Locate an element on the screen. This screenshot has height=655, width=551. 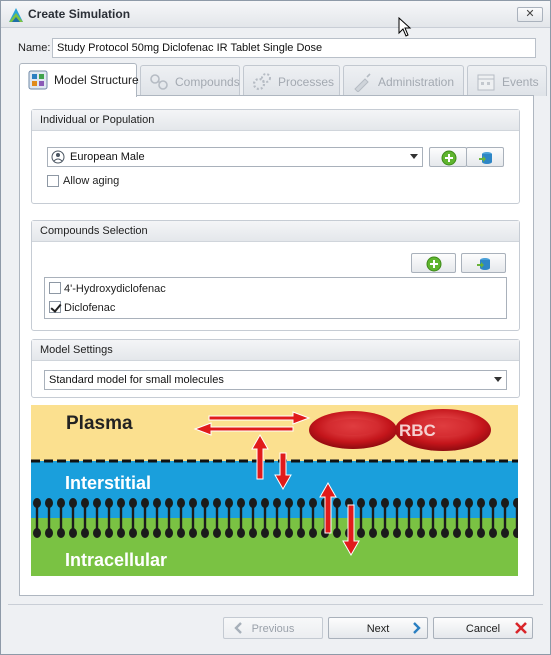
add-icon is located at coordinates (434, 264).